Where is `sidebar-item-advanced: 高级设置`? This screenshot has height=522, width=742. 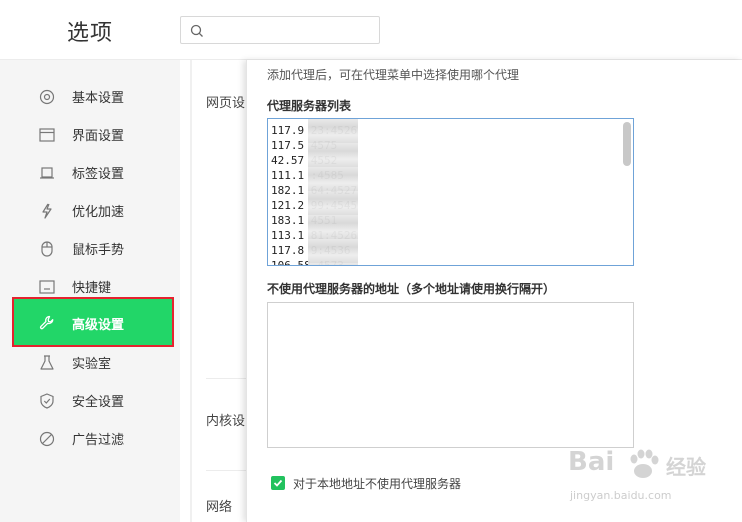 sidebar-item-advanced: 高级设置 is located at coordinates (93, 322).